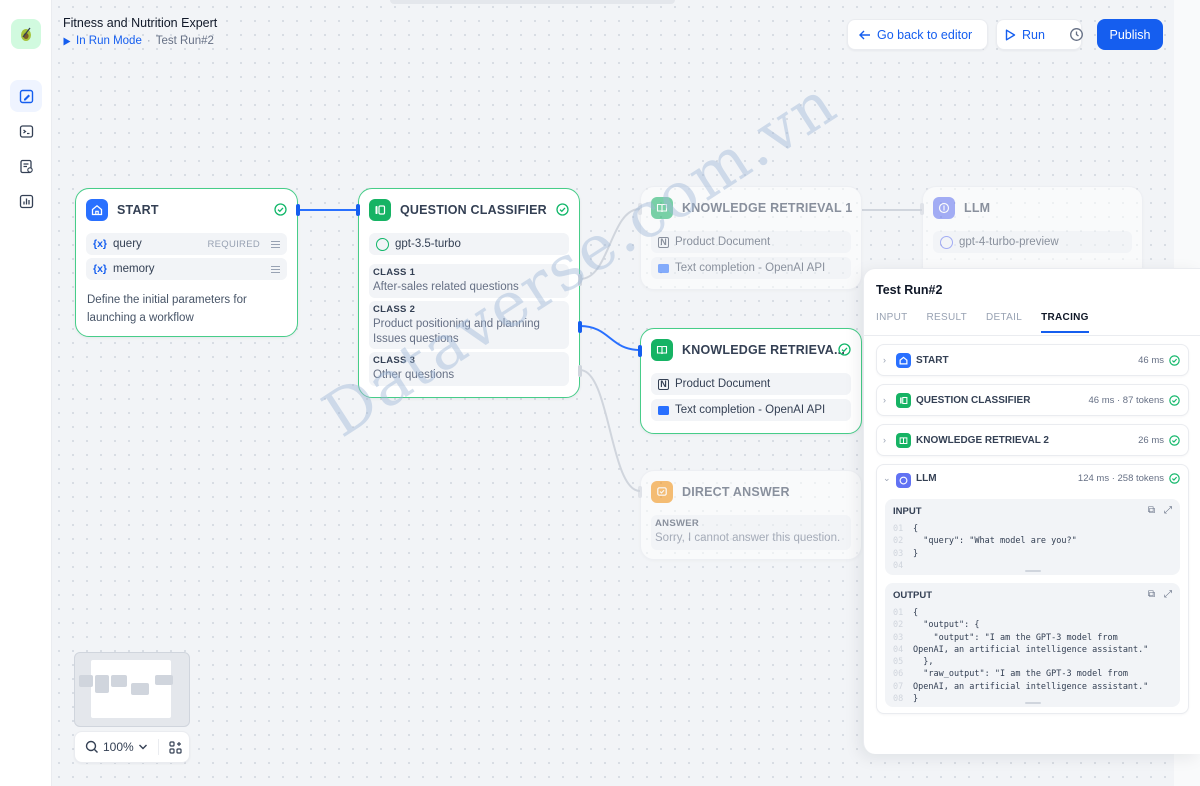 The image size is (1200, 786). I want to click on trace-item-start: › START 46 ms, so click(1032, 360).